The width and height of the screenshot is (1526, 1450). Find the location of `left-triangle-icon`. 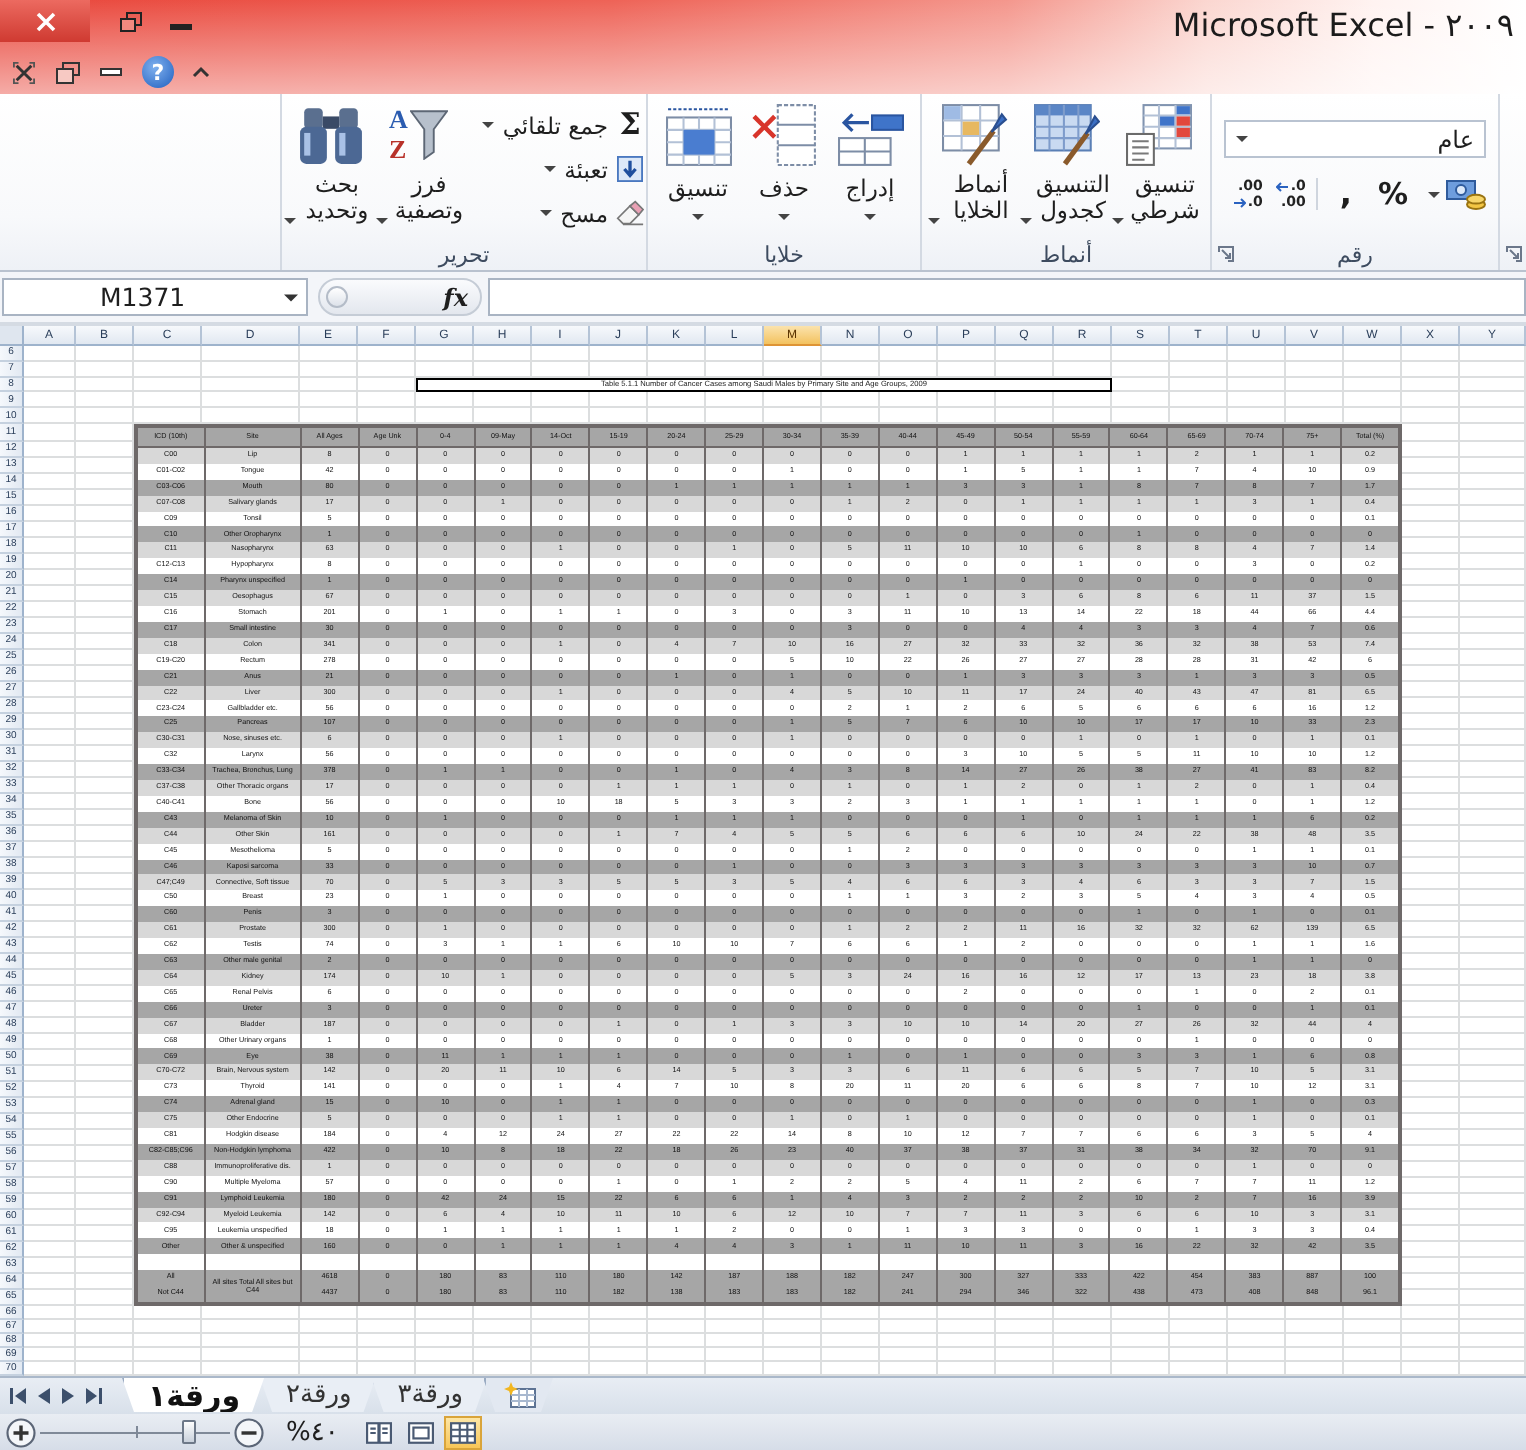

left-triangle-icon is located at coordinates (44, 1395).